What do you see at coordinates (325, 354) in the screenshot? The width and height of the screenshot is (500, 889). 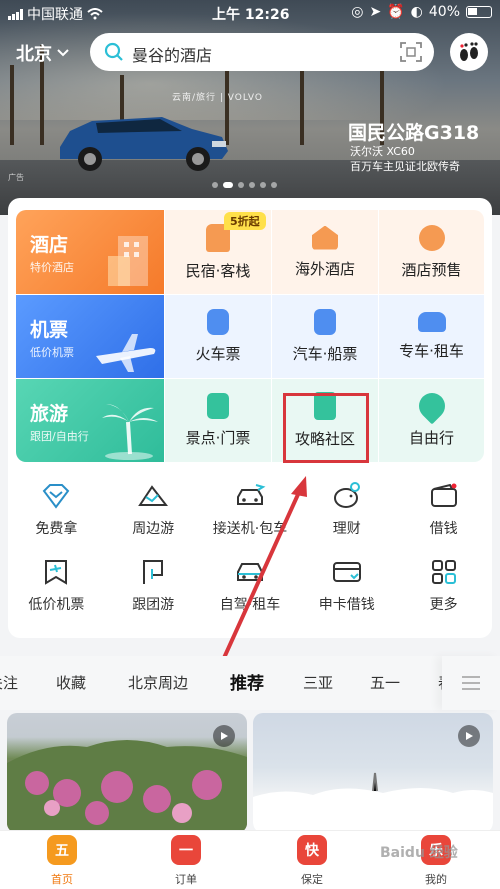 I see `tile-label: 汽车·船票` at bounding box center [325, 354].